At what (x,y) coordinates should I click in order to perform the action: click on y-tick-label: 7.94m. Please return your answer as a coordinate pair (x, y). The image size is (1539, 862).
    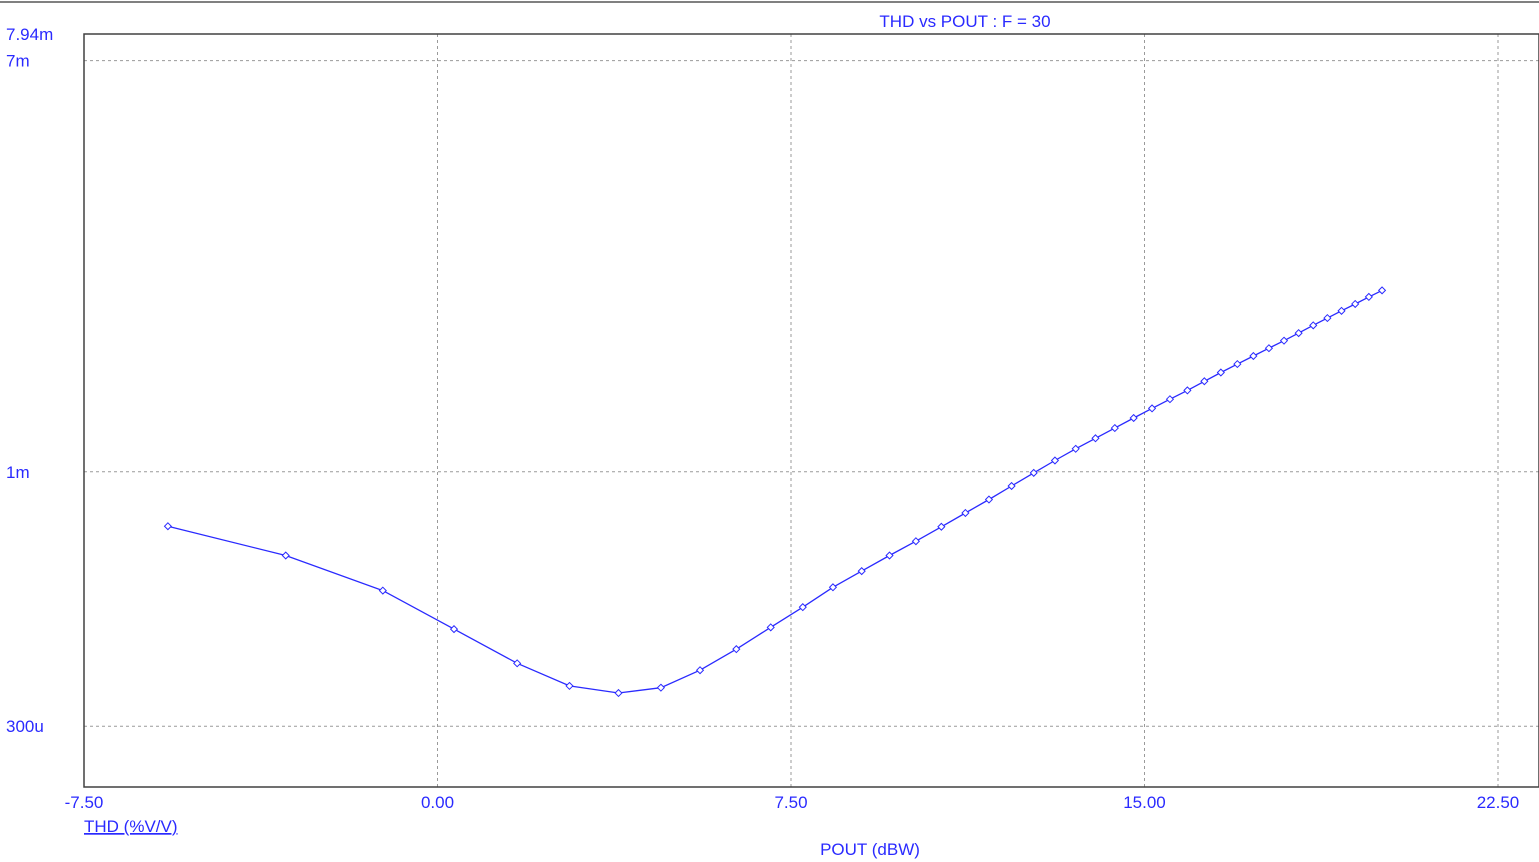
    Looking at the image, I should click on (29, 34).